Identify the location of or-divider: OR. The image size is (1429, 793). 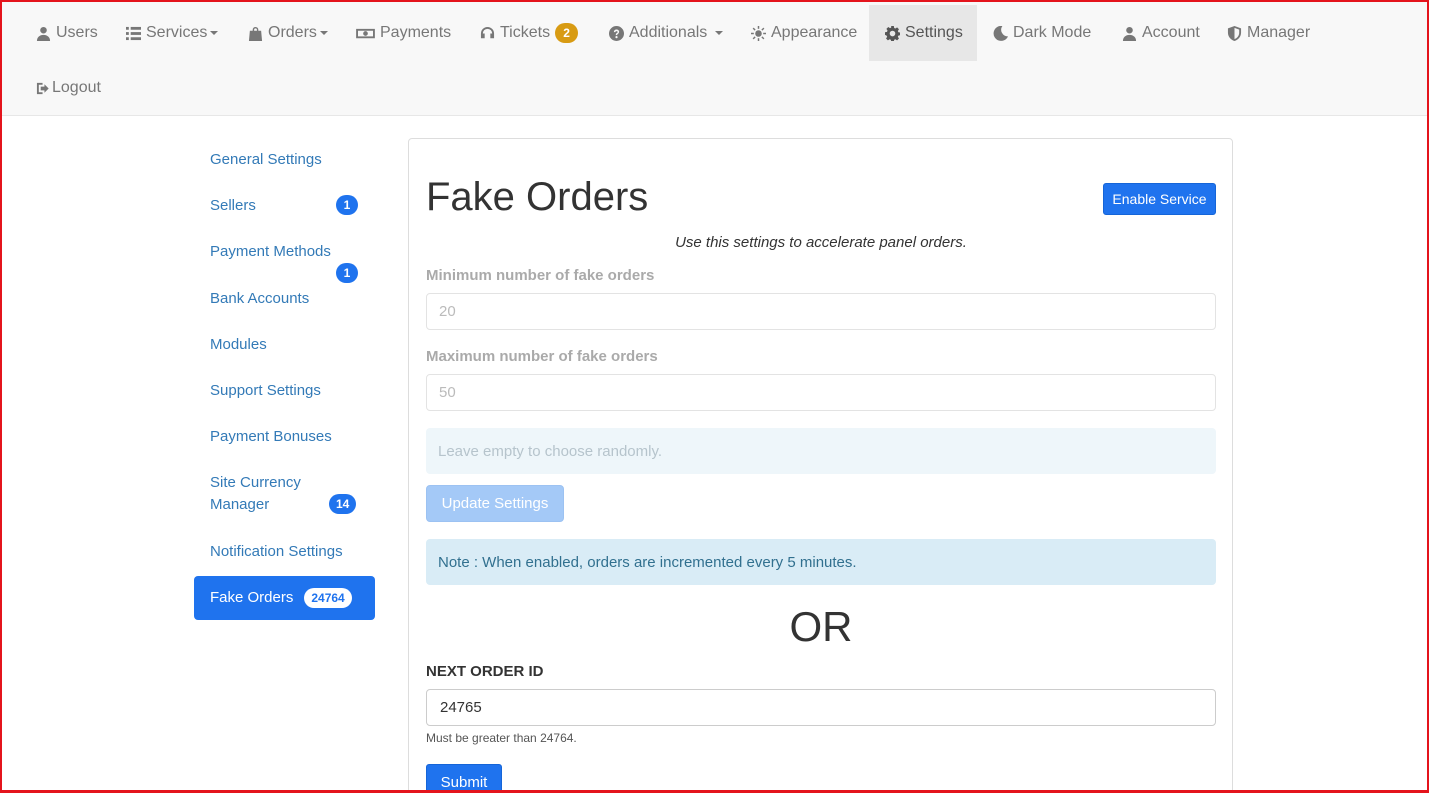
(821, 626).